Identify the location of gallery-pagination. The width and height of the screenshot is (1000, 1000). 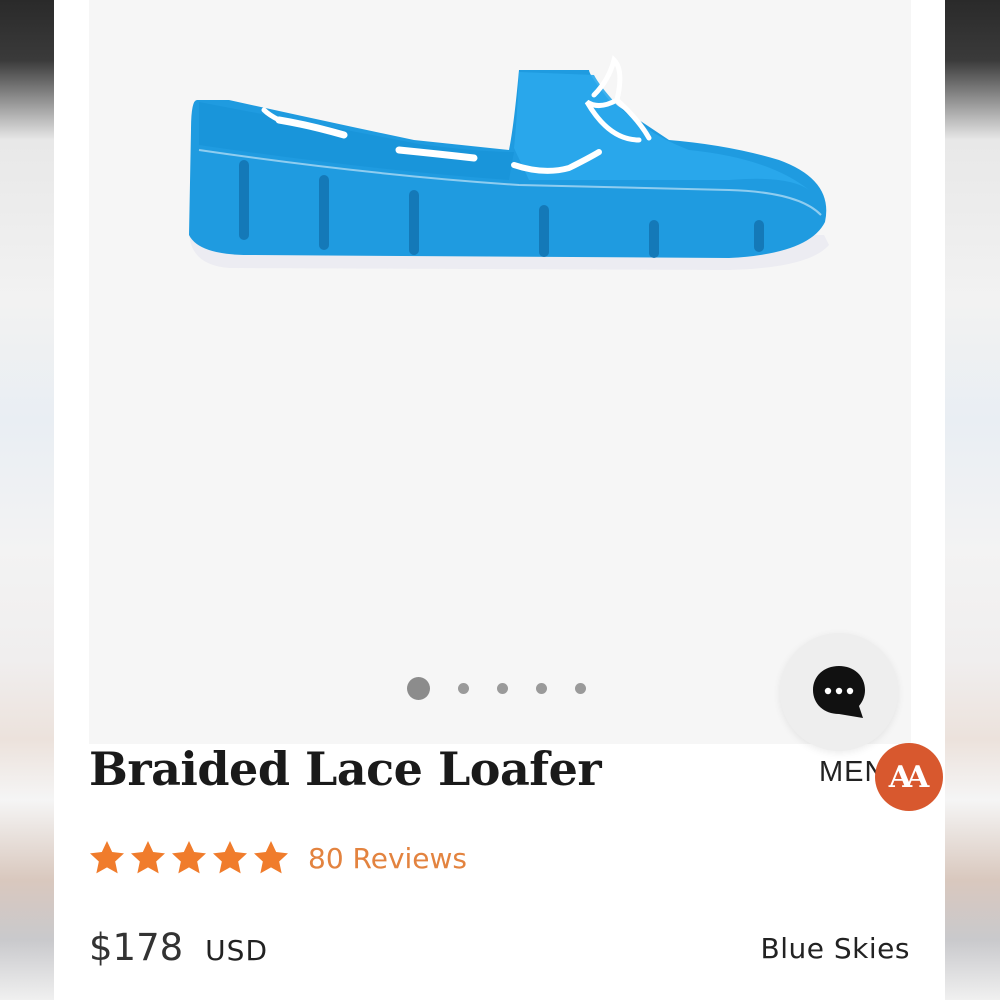
(496, 688).